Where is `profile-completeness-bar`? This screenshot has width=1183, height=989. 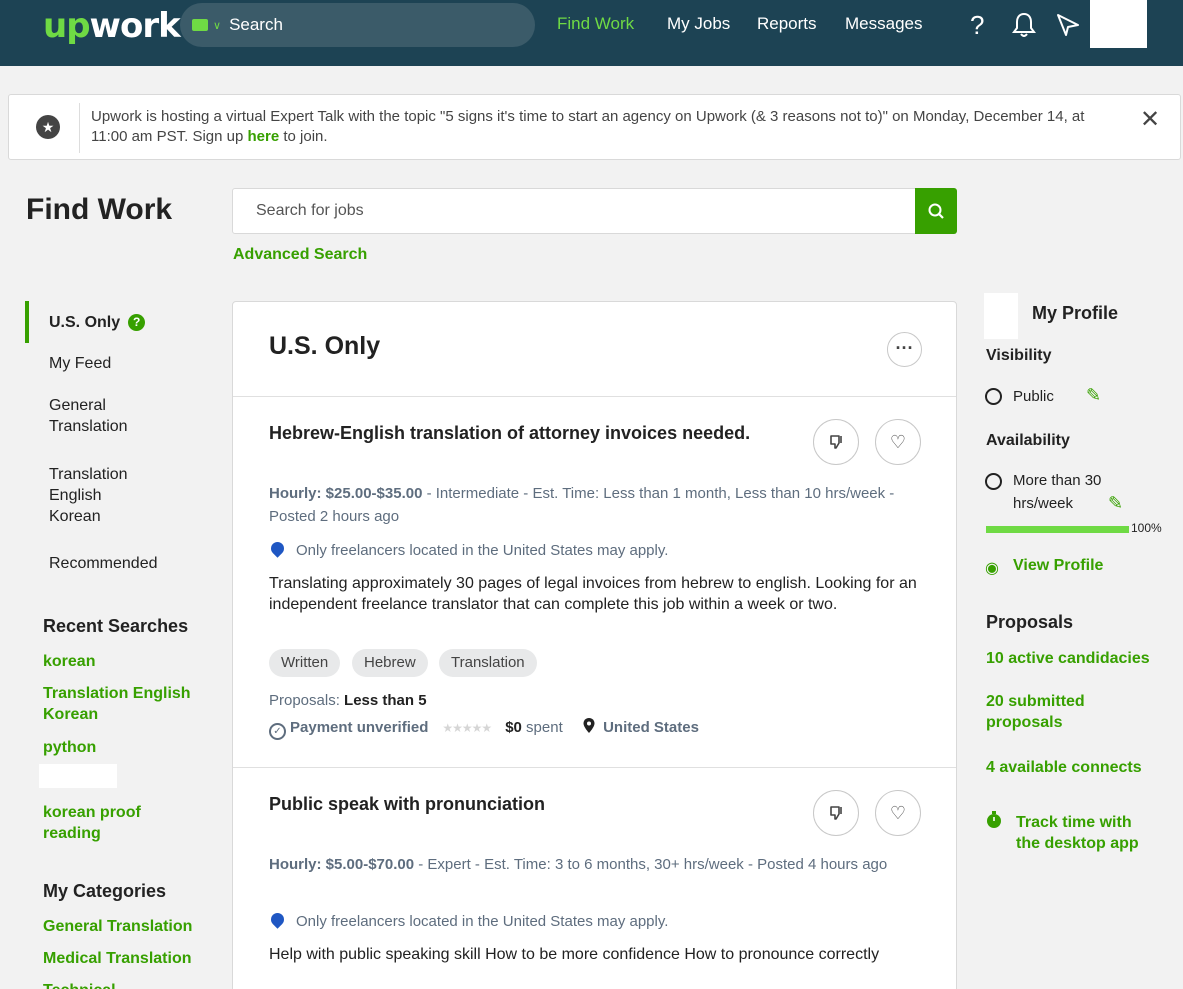 profile-completeness-bar is located at coordinates (1057, 529).